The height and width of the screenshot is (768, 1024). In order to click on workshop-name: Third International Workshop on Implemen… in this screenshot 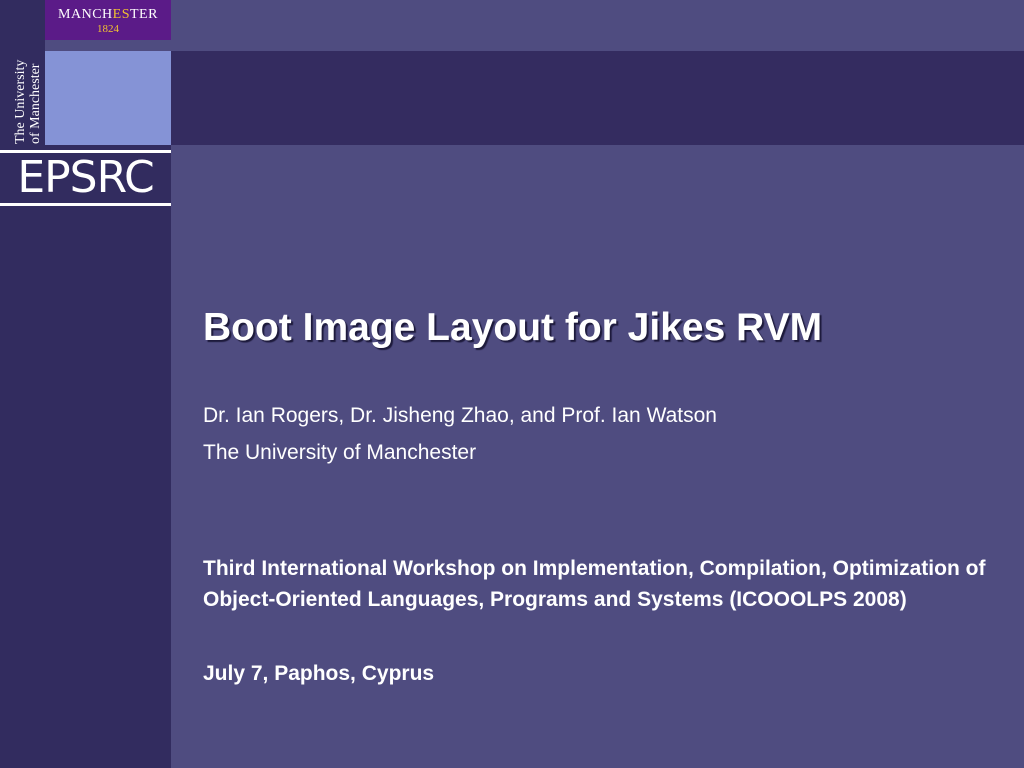, I will do `click(594, 584)`.